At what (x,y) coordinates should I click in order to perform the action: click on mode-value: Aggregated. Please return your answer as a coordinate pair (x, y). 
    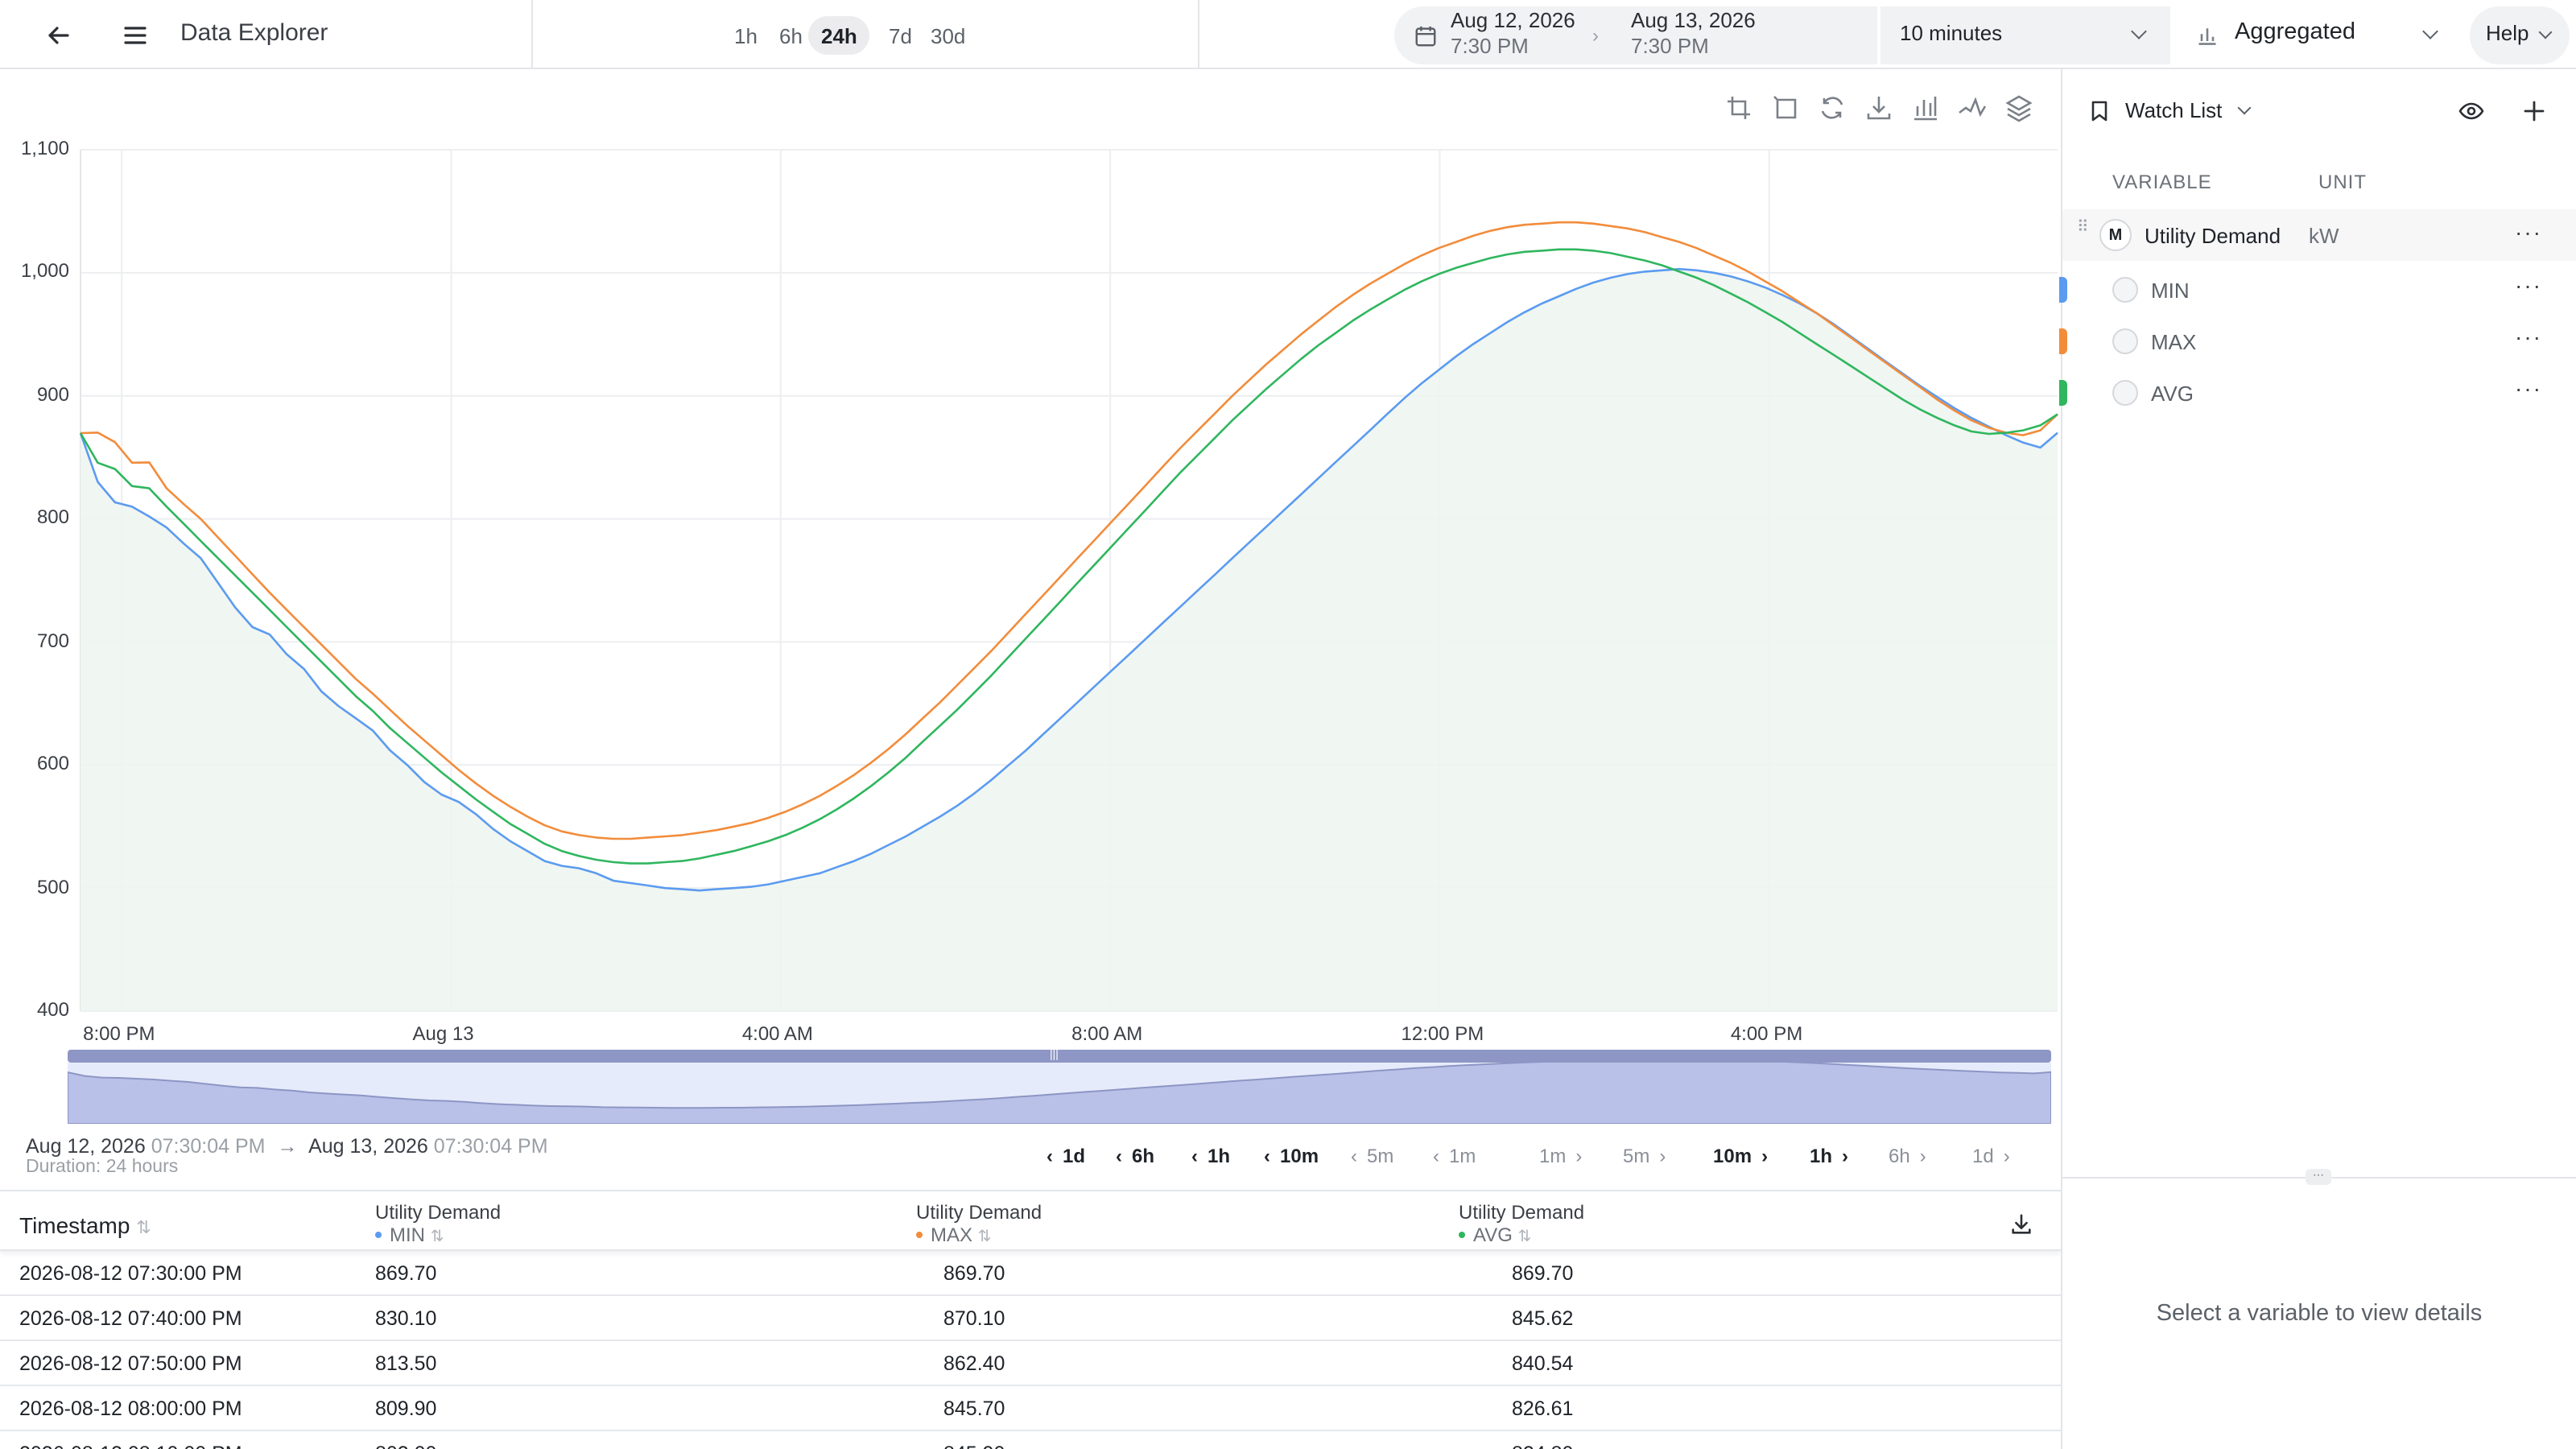
    Looking at the image, I should click on (2295, 32).